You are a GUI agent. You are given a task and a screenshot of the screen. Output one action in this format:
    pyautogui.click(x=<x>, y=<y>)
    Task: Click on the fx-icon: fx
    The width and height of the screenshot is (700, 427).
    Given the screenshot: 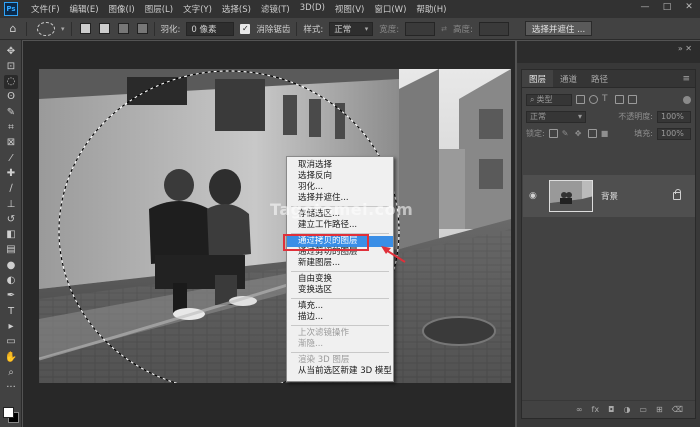 What is the action you would take?
    pyautogui.click(x=596, y=409)
    